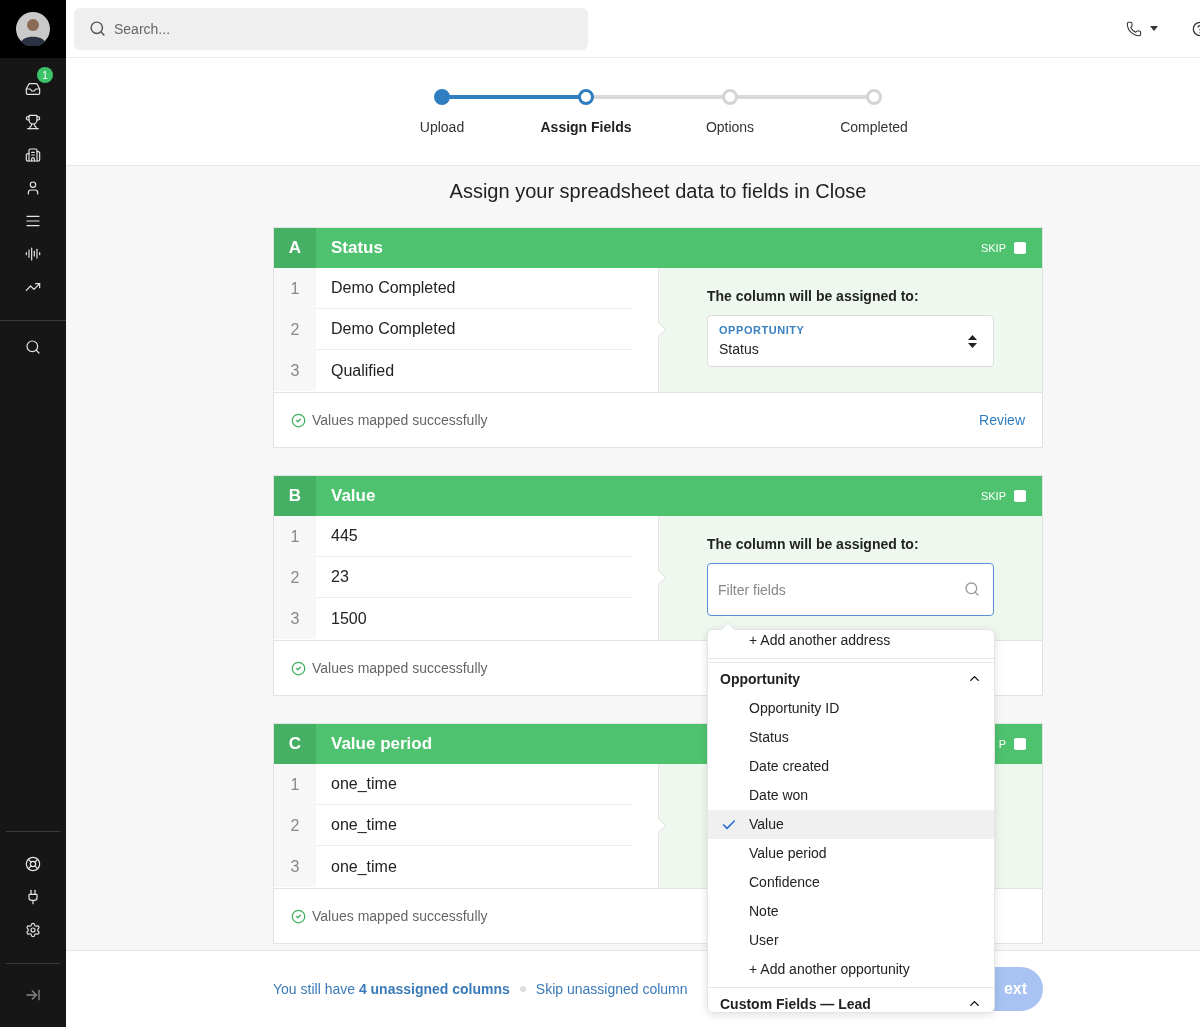  What do you see at coordinates (344, 536) in the screenshot?
I see `cell-value: 445` at bounding box center [344, 536].